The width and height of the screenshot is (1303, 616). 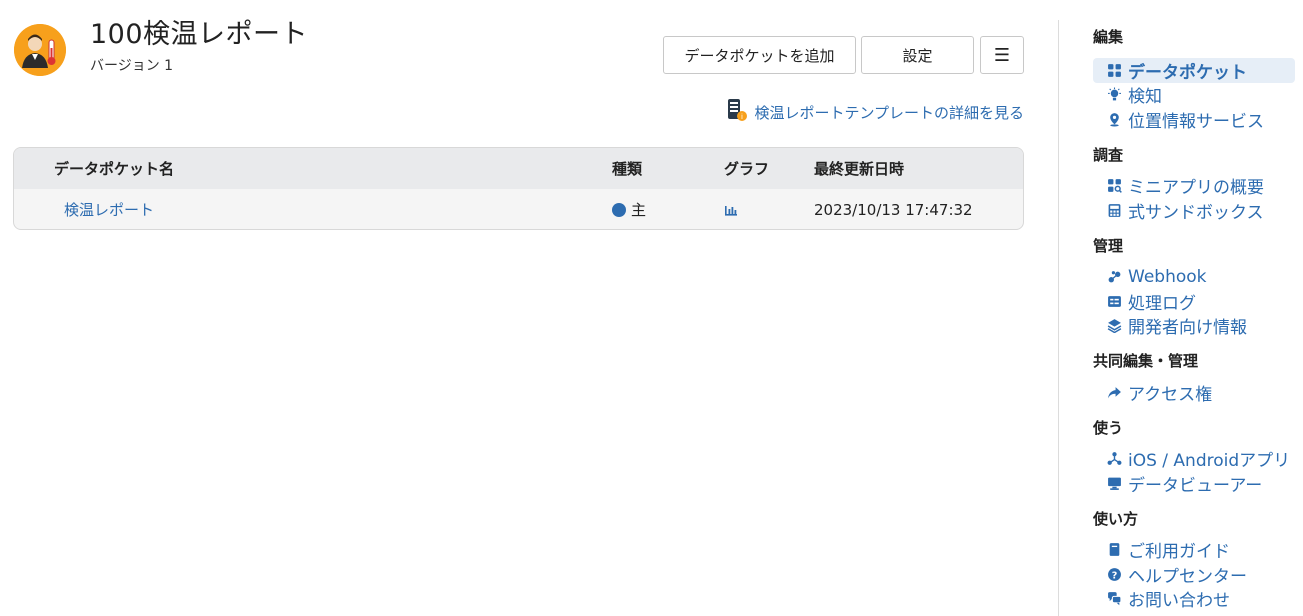 I want to click on column-header-updated: 最終更新日時, so click(x=859, y=169).